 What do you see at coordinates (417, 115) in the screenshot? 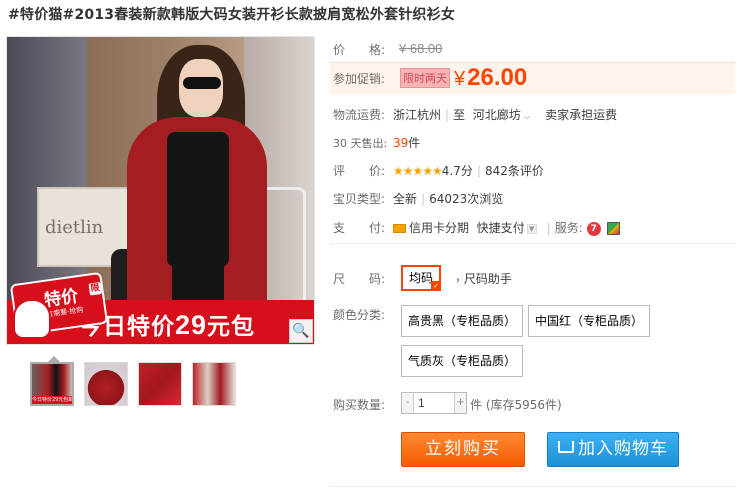
I see `ship-from: 浙江杭州` at bounding box center [417, 115].